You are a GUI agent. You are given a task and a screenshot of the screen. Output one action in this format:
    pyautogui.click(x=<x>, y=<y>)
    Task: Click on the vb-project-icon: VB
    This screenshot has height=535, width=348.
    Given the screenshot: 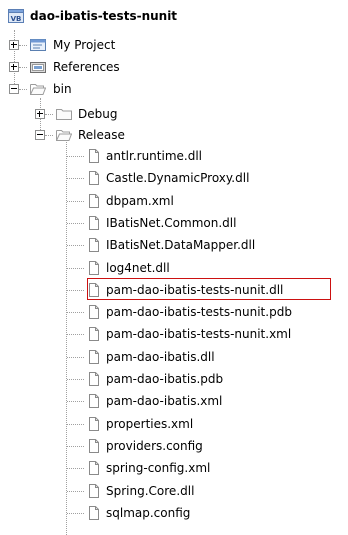 What is the action you would take?
    pyautogui.click(x=16, y=16)
    